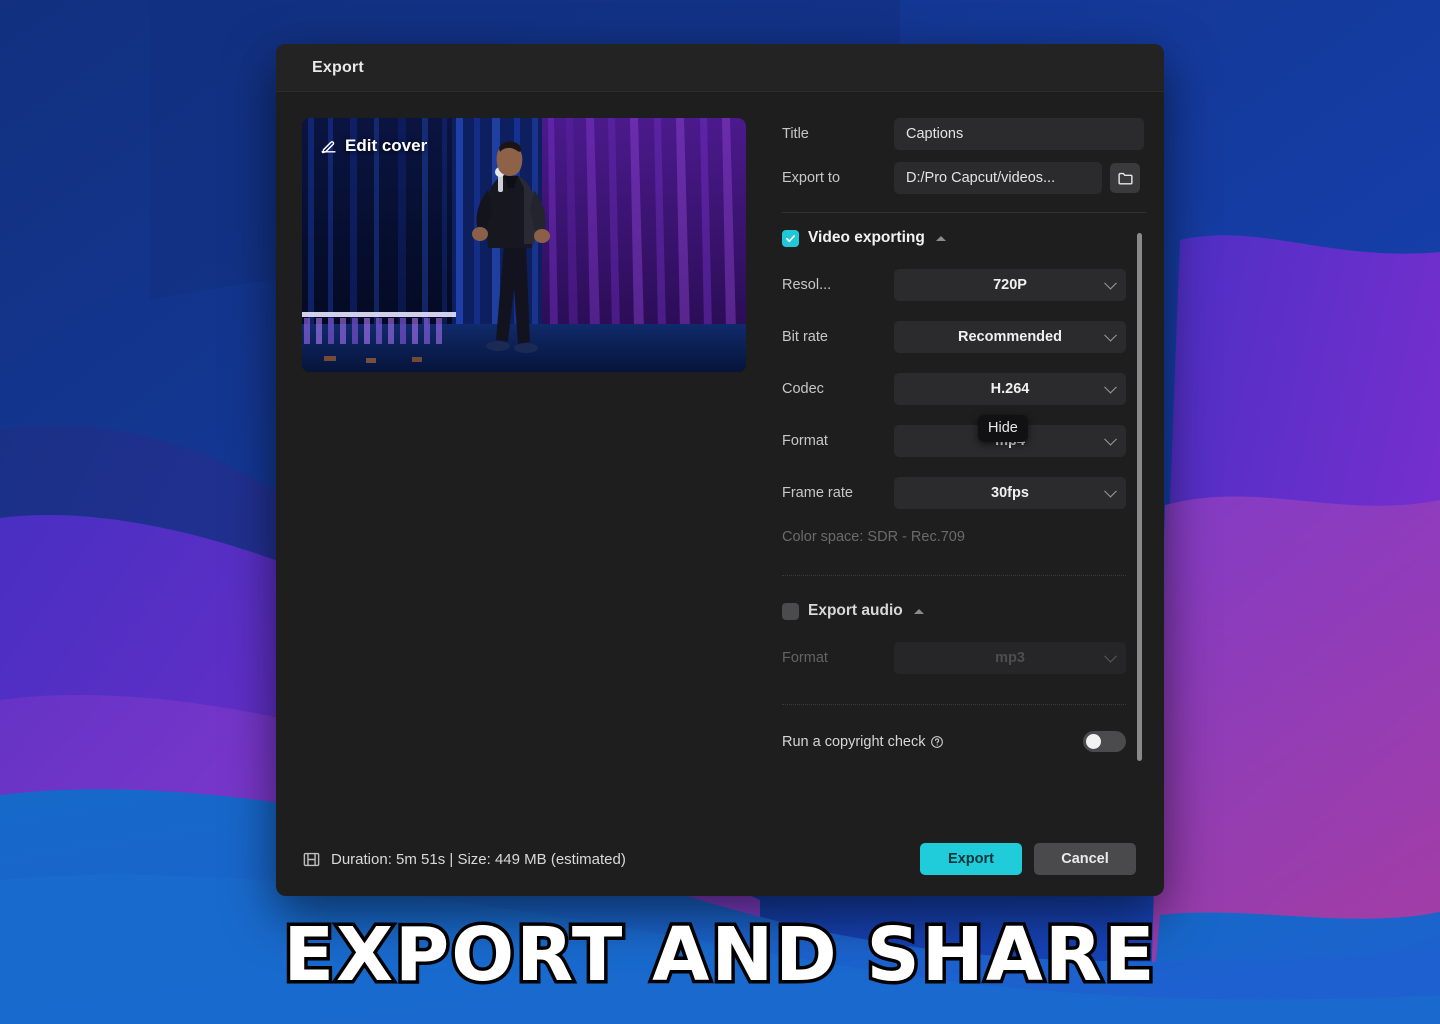  I want to click on bitrate-label: Bit rate, so click(805, 337).